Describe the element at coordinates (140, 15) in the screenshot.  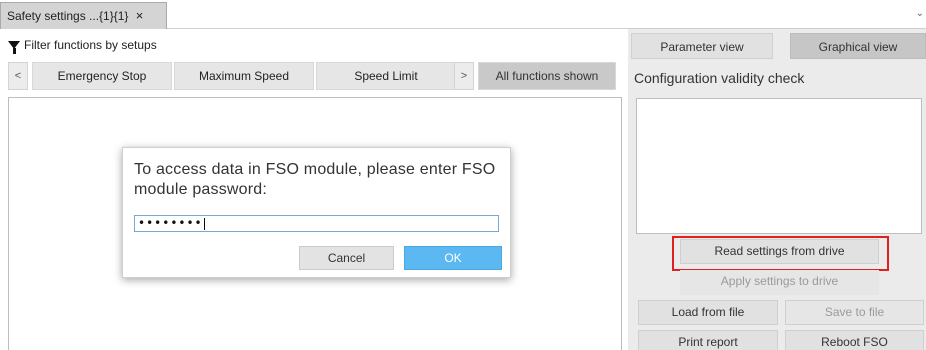
I see `close-icon: ×` at that location.